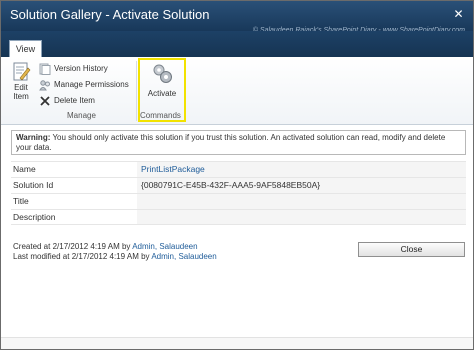 The height and width of the screenshot is (350, 474). I want to click on edit-item-button: Edit Item, so click(21, 86).